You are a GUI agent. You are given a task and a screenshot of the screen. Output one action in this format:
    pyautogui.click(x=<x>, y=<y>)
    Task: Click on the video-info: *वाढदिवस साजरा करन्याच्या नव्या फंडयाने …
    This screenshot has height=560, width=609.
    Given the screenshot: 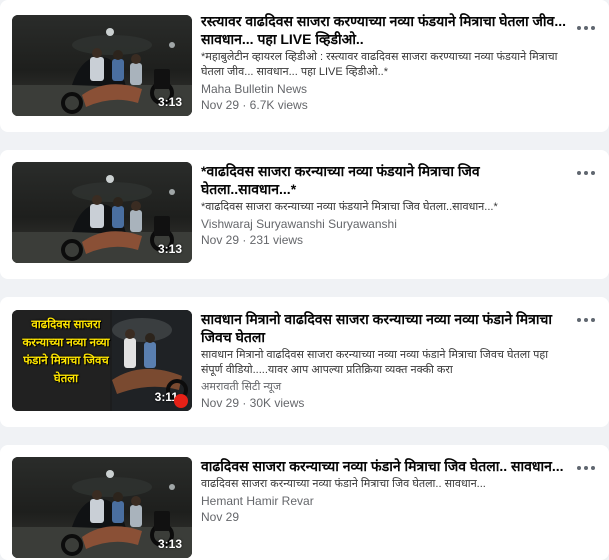 What is the action you would take?
    pyautogui.click(x=385, y=205)
    